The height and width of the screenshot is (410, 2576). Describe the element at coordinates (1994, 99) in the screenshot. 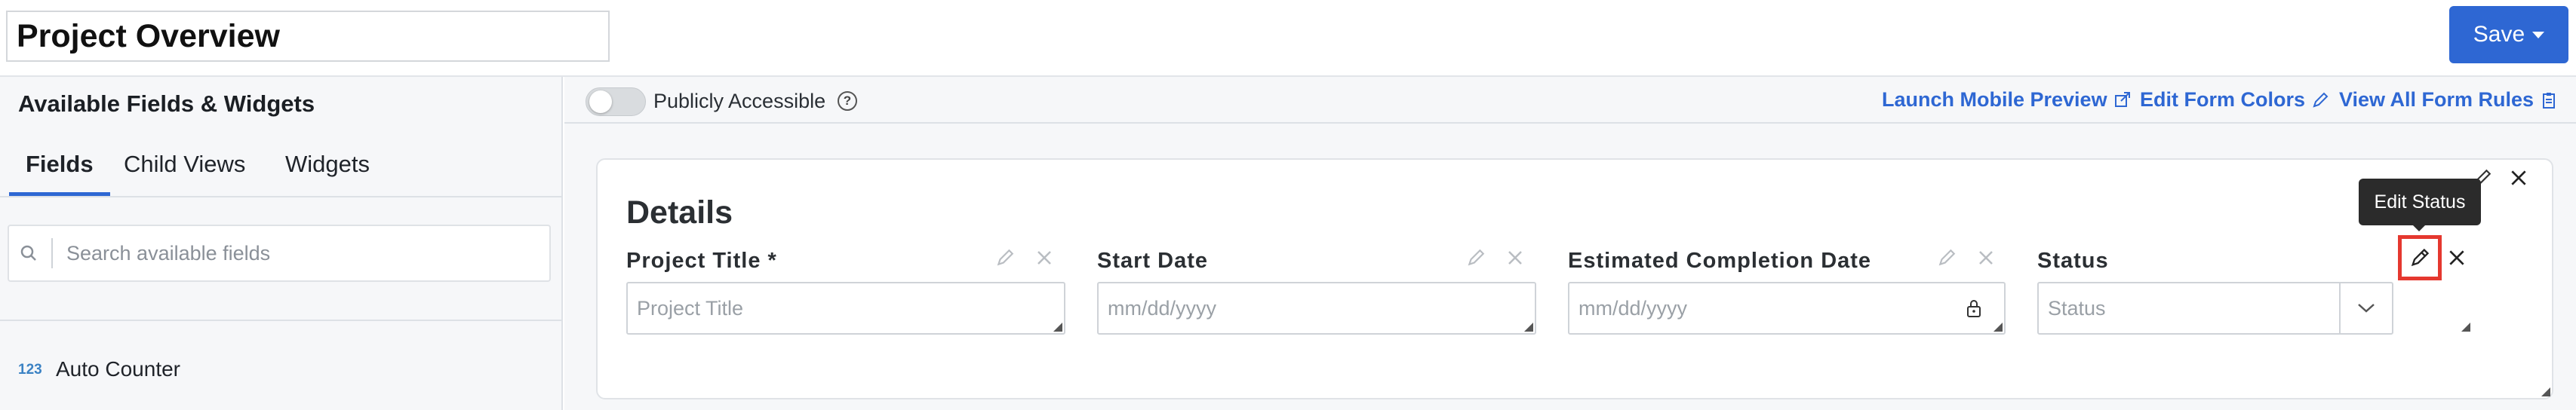

I see `launch-mobile-preview-label: Launch Mobile Preview` at that location.